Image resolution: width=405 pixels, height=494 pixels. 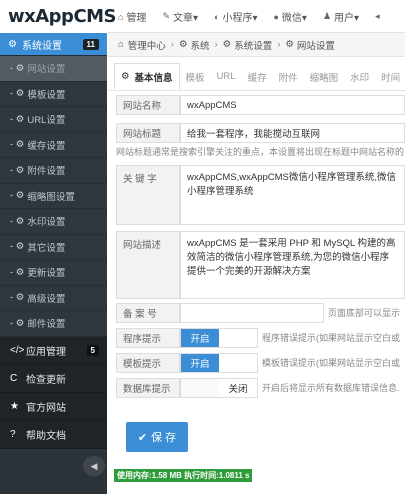 What do you see at coordinates (288, 76) in the screenshot?
I see `tab-attachment: 附件` at bounding box center [288, 76].